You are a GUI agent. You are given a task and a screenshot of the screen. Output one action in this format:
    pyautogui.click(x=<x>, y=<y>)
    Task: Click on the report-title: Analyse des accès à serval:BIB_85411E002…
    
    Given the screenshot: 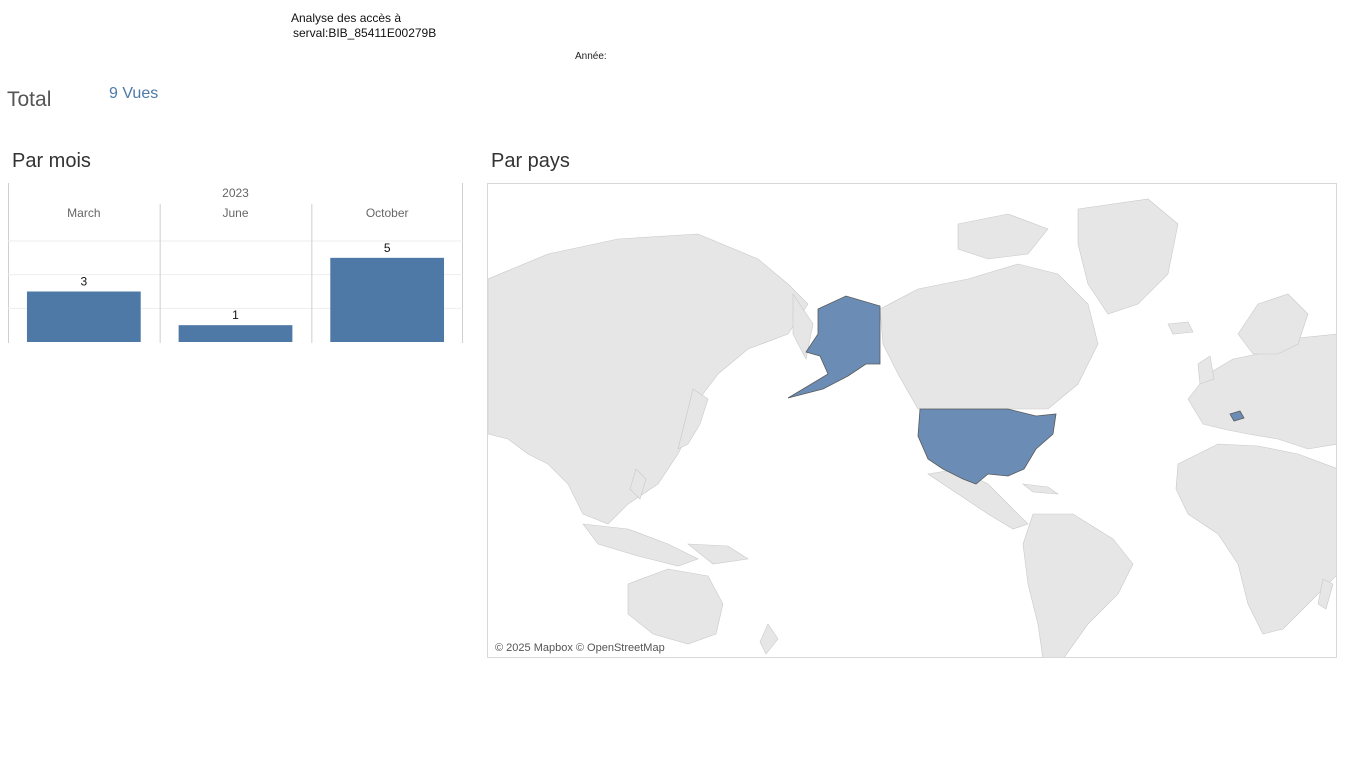 What is the action you would take?
    pyautogui.click(x=363, y=26)
    